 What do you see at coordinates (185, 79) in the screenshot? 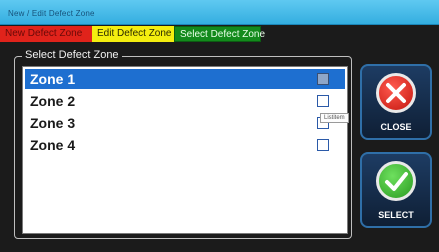
I see `zone-list-item: Zone 1` at bounding box center [185, 79].